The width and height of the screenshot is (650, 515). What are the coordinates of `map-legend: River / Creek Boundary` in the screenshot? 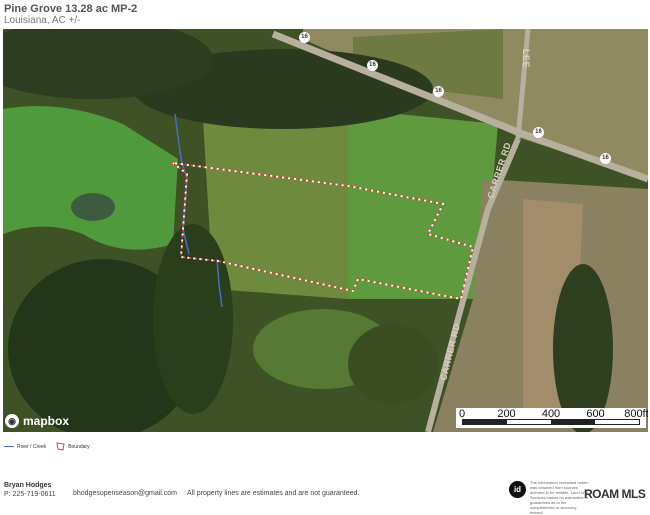 It's located at (47, 446).